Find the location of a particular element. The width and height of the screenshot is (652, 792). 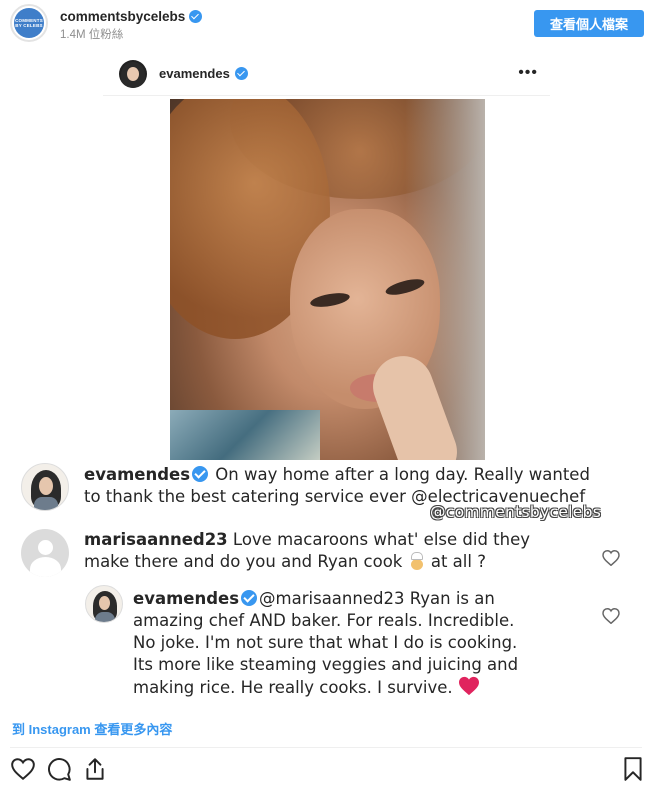

follower-count: 1.4M 位粉絲 is located at coordinates (92, 35).